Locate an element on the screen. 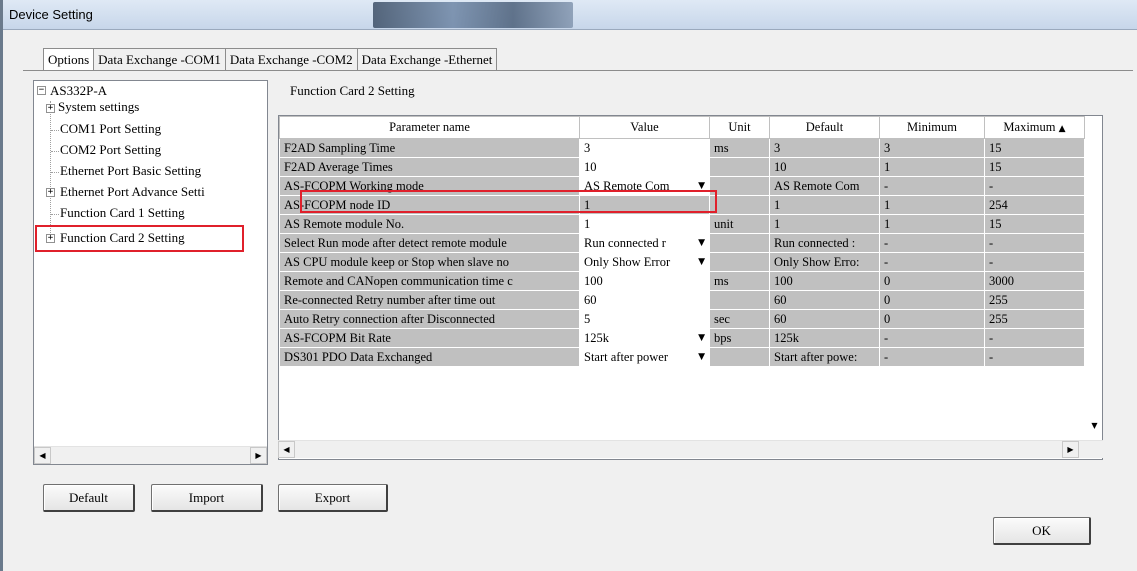 This screenshot has height=571, width=1137. column-header-value: Value is located at coordinates (644, 127).